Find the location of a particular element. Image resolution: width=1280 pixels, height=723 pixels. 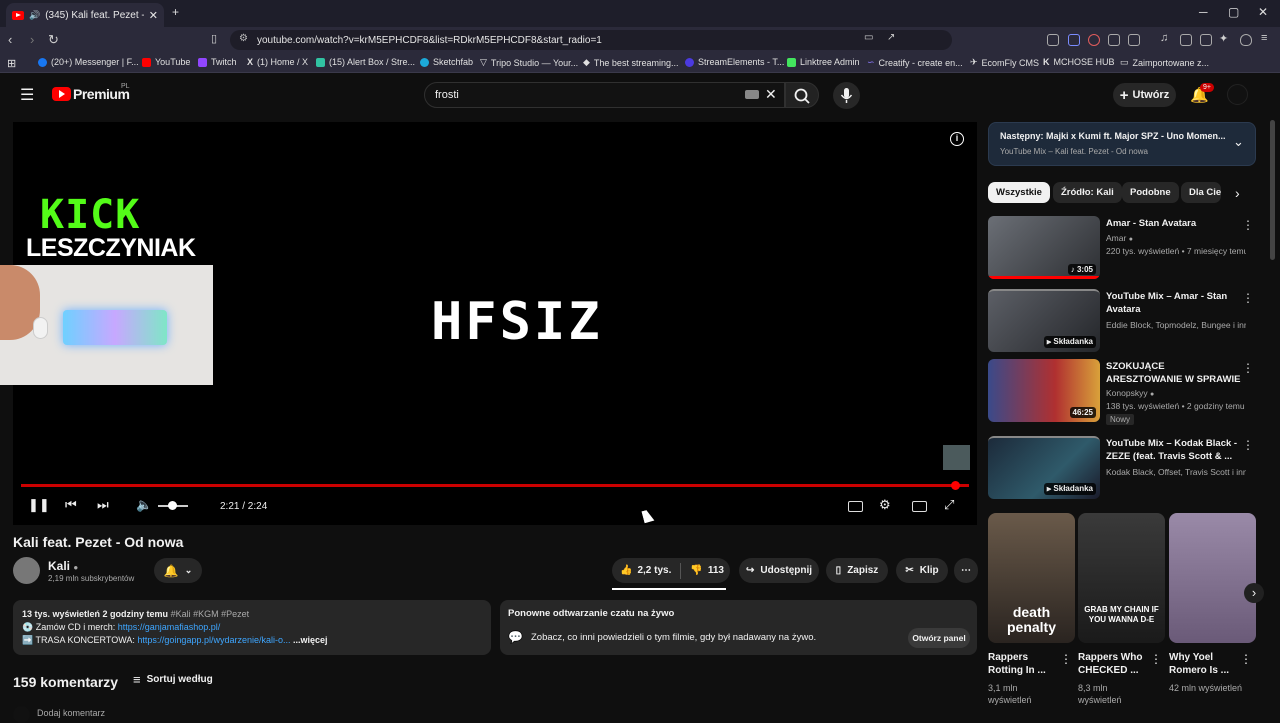

vpn-icon is located at coordinates (1246, 40).